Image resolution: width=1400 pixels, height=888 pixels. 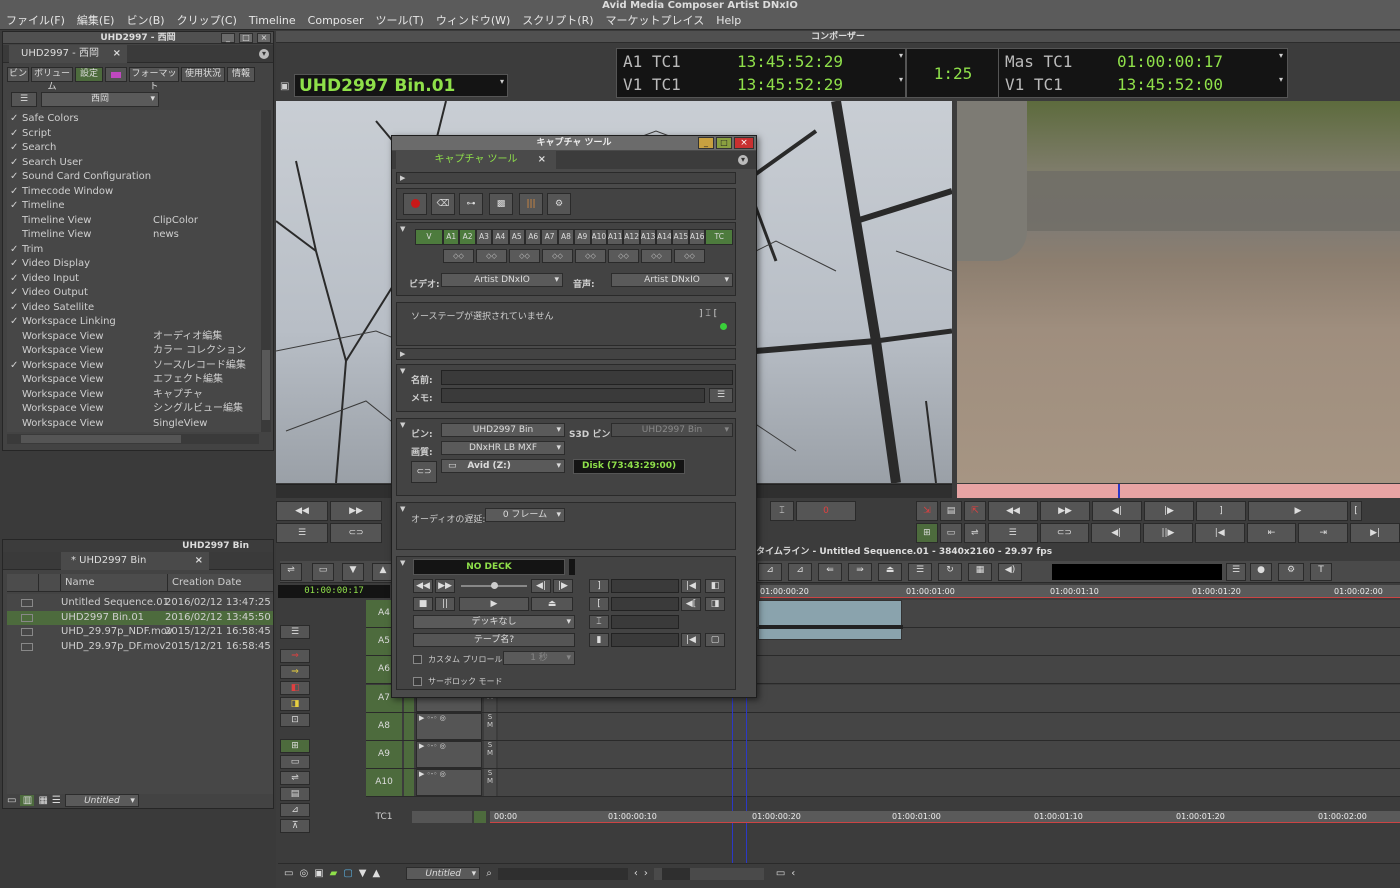 I want to click on settings-row: ✓ Video Satellite, so click(x=135, y=308).